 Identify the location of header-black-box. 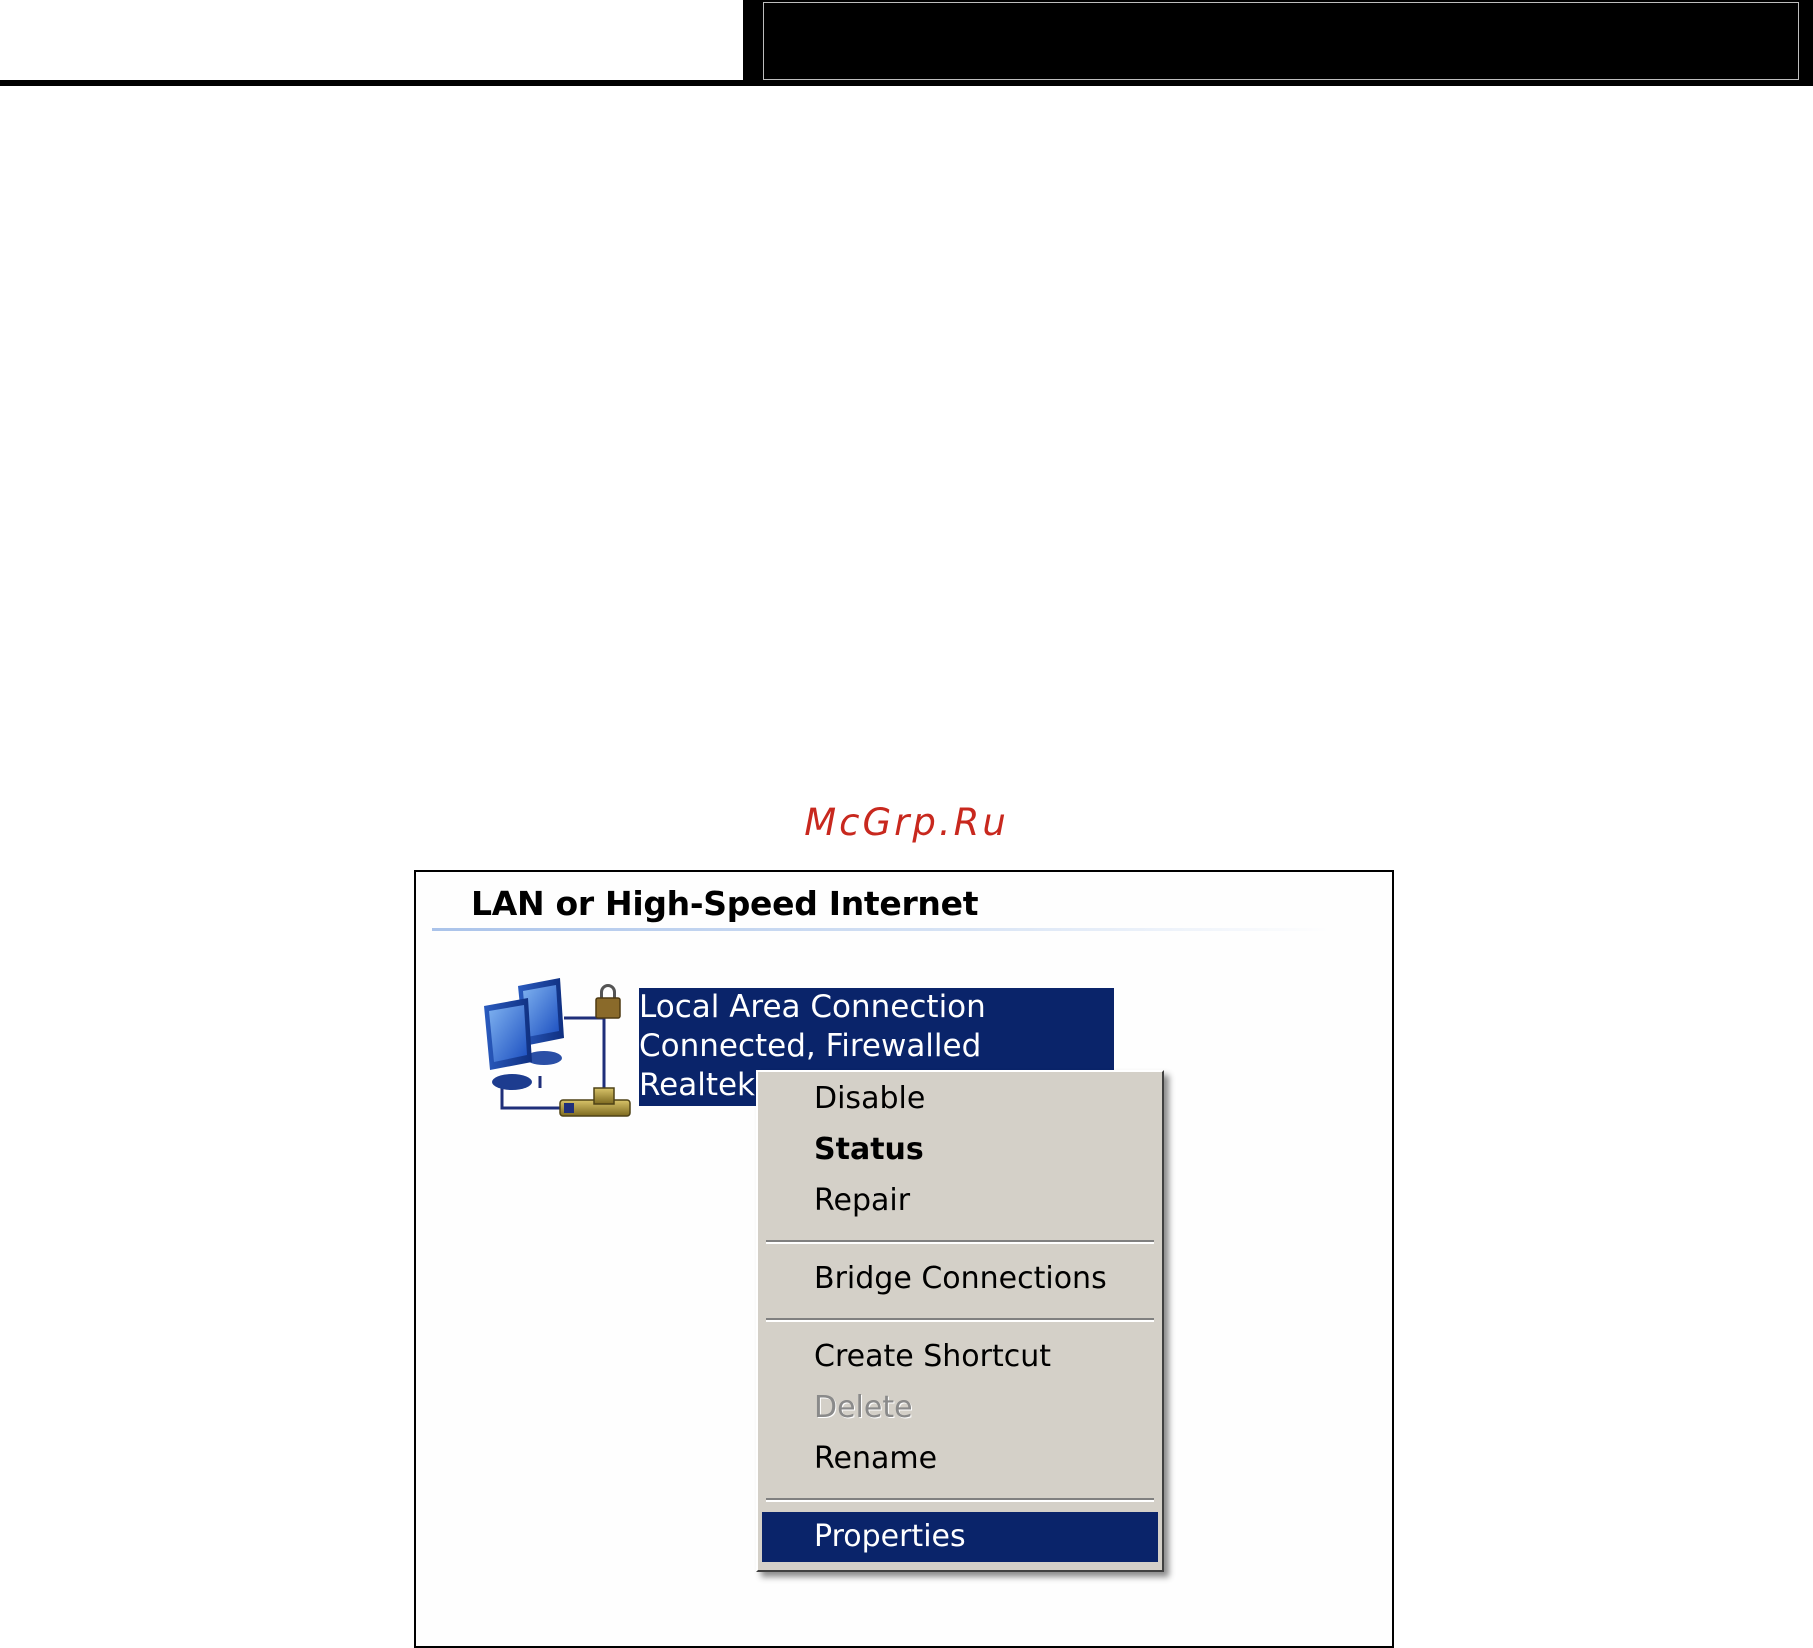
(1278, 42).